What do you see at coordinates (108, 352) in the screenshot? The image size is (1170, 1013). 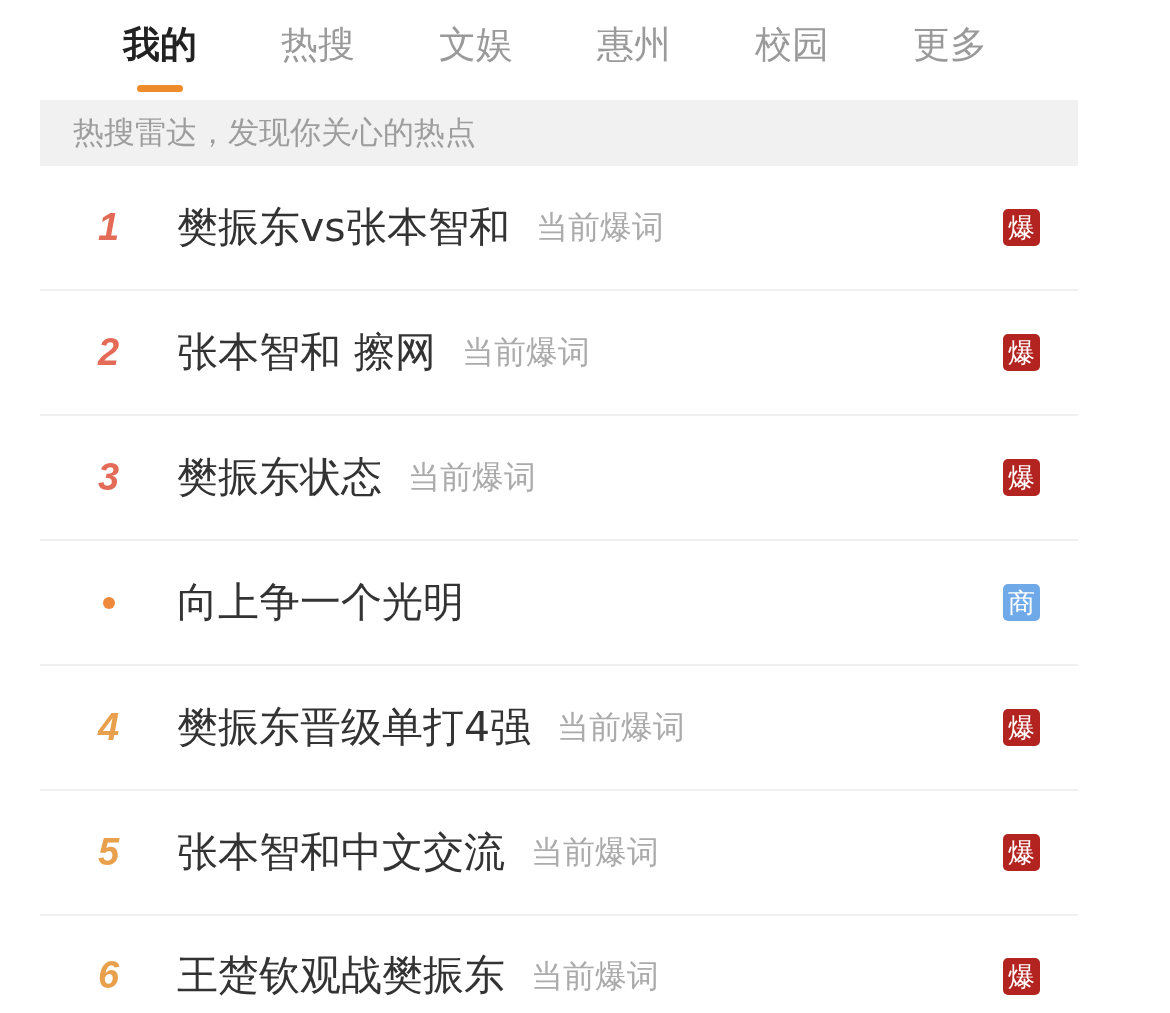 I see `rank-number: 2` at bounding box center [108, 352].